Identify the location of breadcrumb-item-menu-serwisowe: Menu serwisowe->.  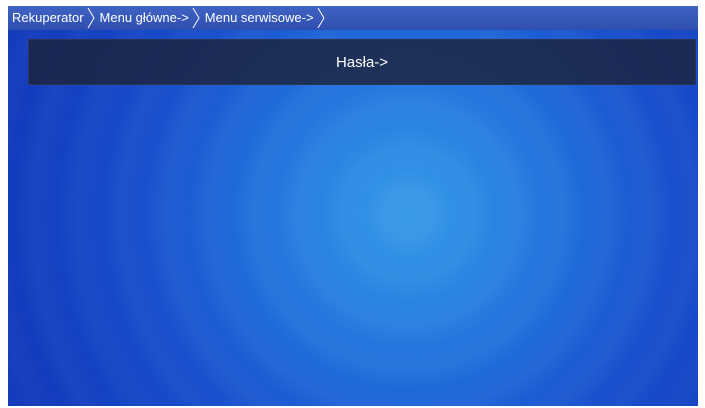
(258, 18).